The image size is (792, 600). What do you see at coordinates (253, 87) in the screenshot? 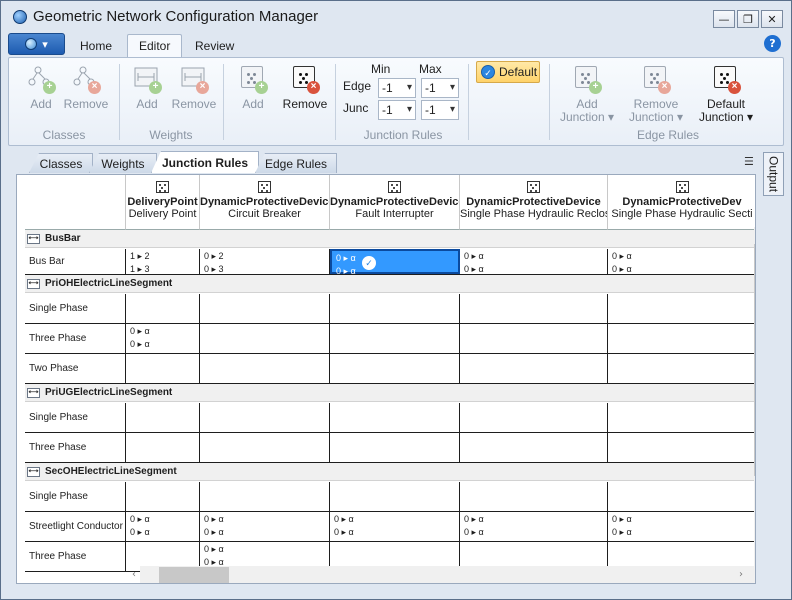
I see `add-junction-button: + Add` at bounding box center [253, 87].